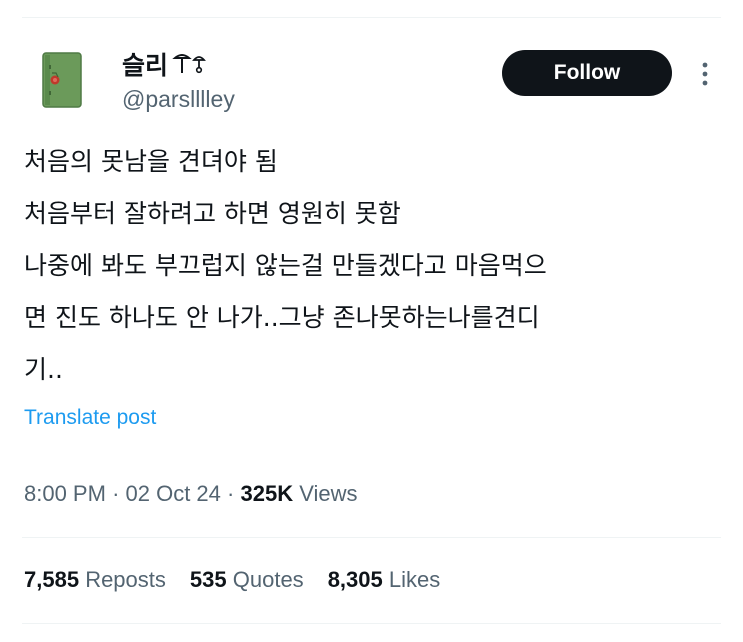 The image size is (743, 642). Describe the element at coordinates (587, 73) in the screenshot. I see `follow-button: Follow` at that location.